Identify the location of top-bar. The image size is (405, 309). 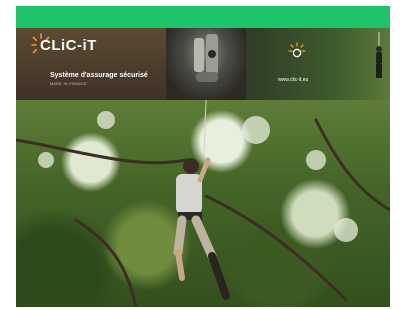
(203, 17).